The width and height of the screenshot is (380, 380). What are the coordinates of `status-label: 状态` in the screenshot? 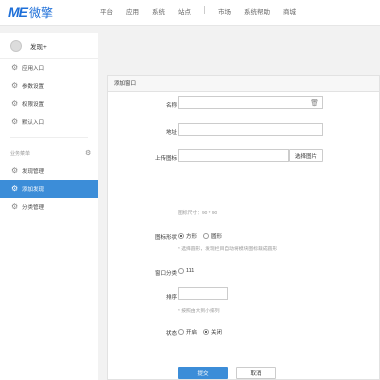 It's located at (171, 334).